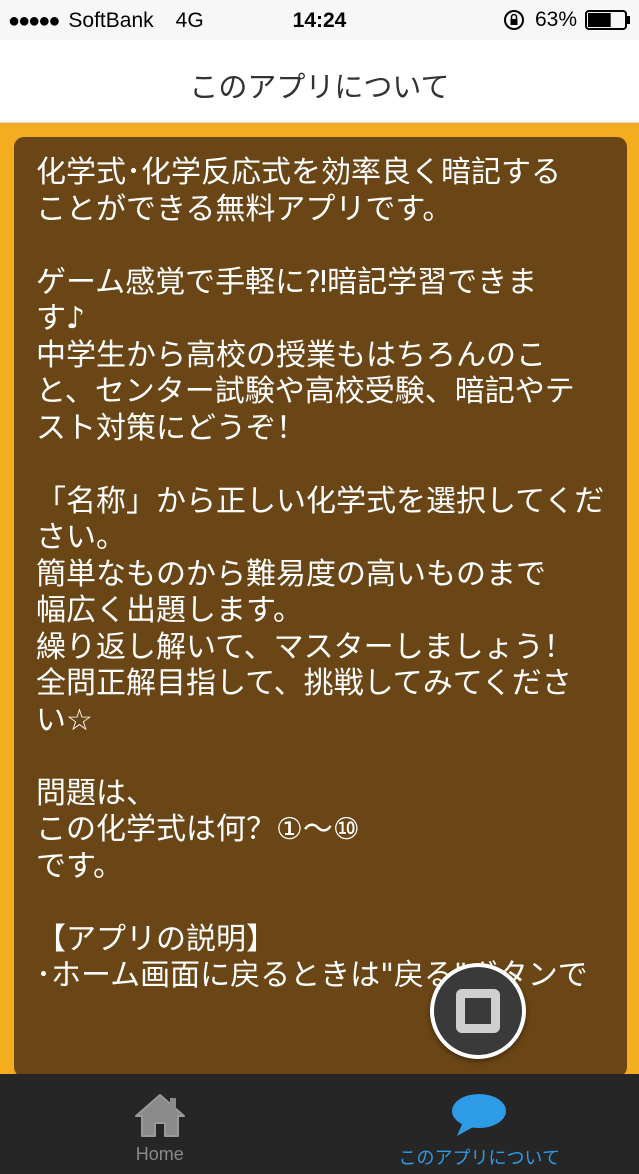  Describe the element at coordinates (159, 1154) in the screenshot. I see `tab-home-label: Home` at that location.